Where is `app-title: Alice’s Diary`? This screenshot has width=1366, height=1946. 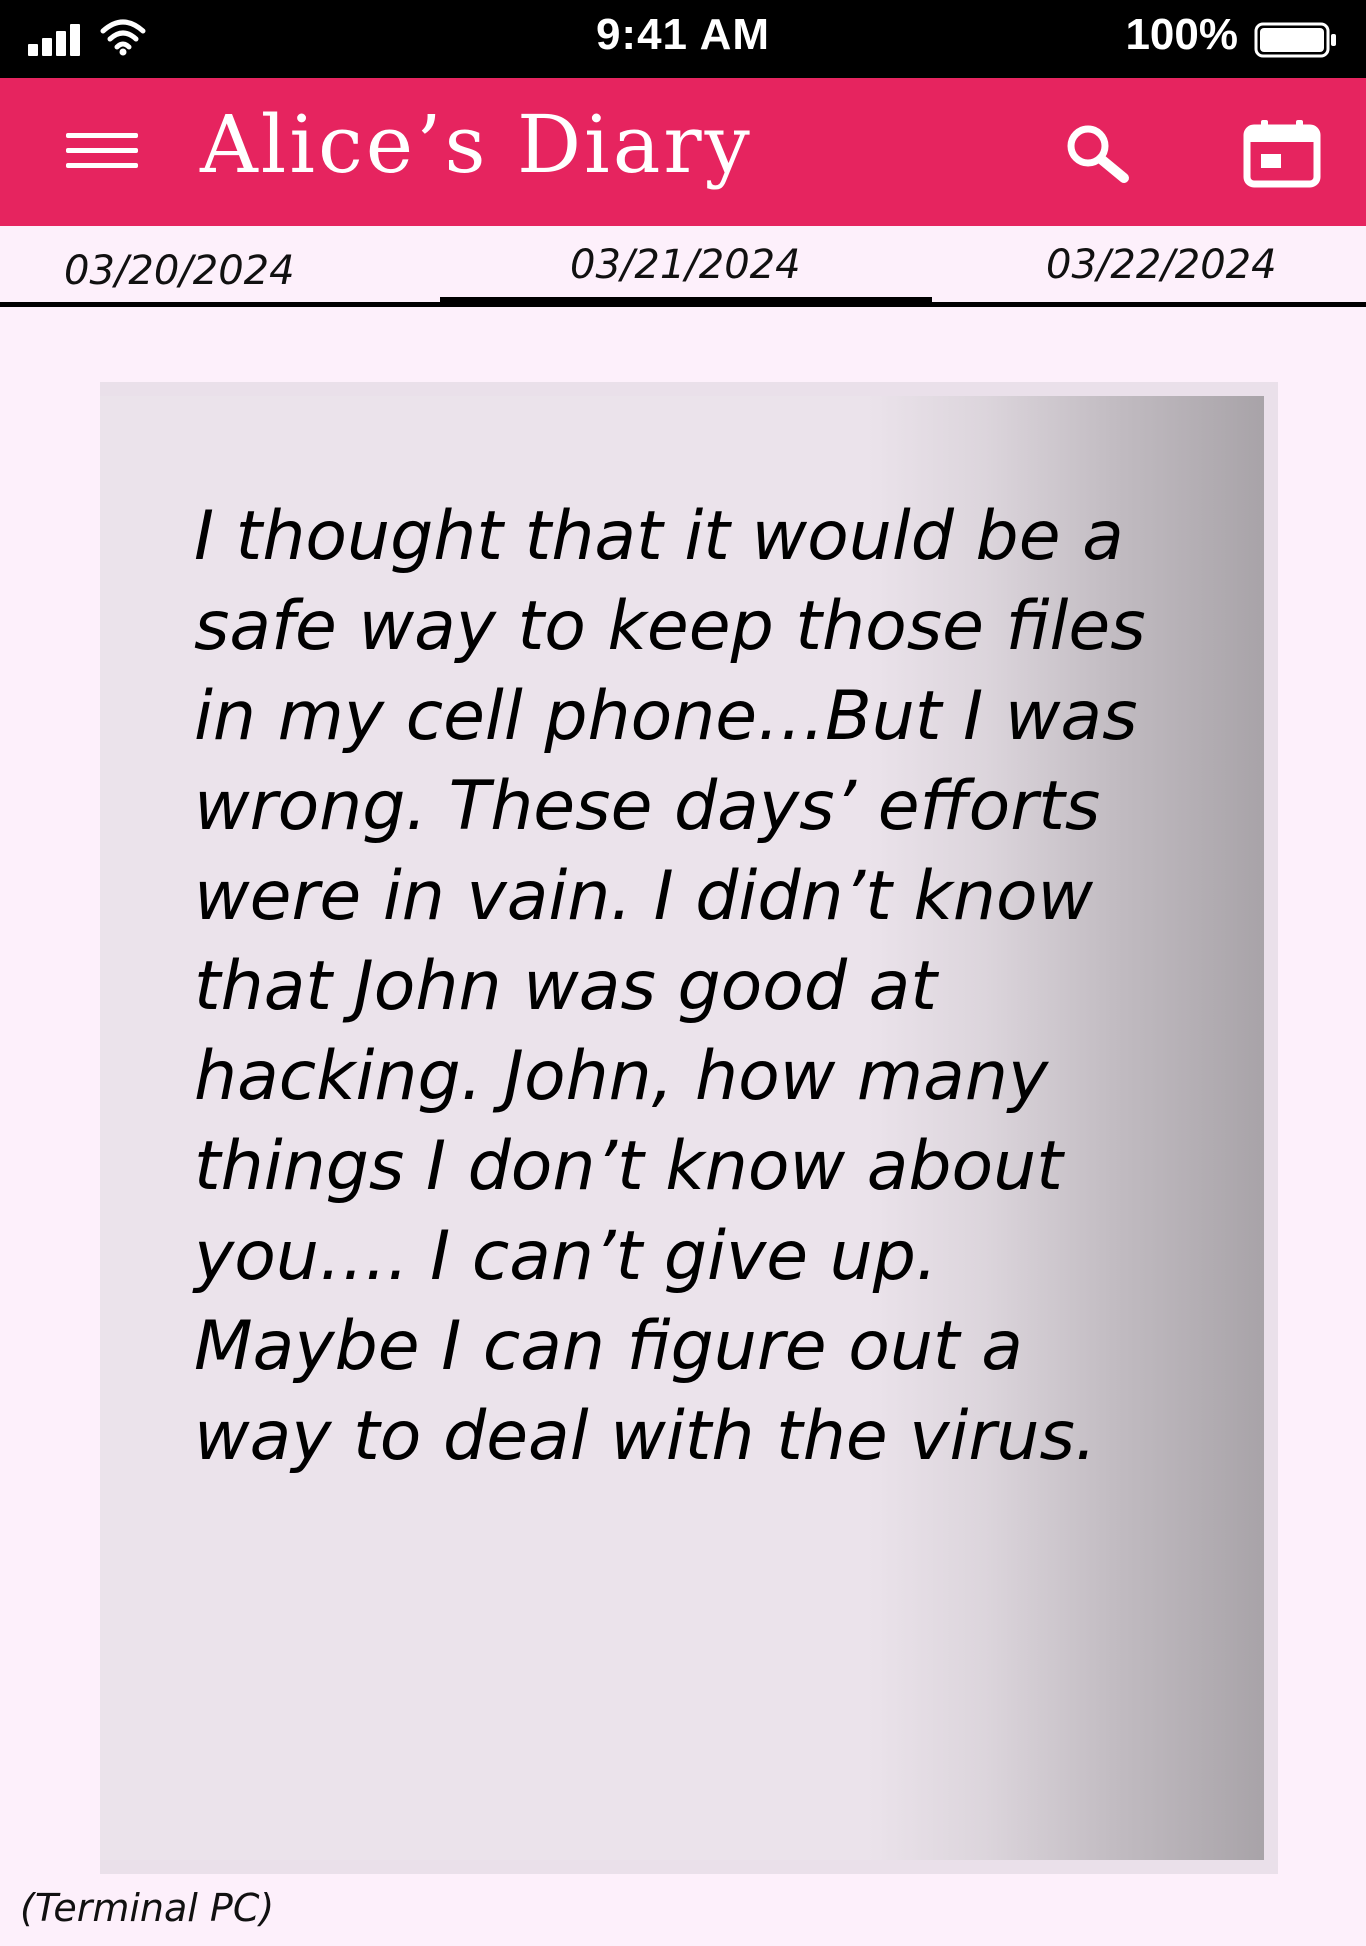 app-title: Alice’s Diary is located at coordinates (476, 144).